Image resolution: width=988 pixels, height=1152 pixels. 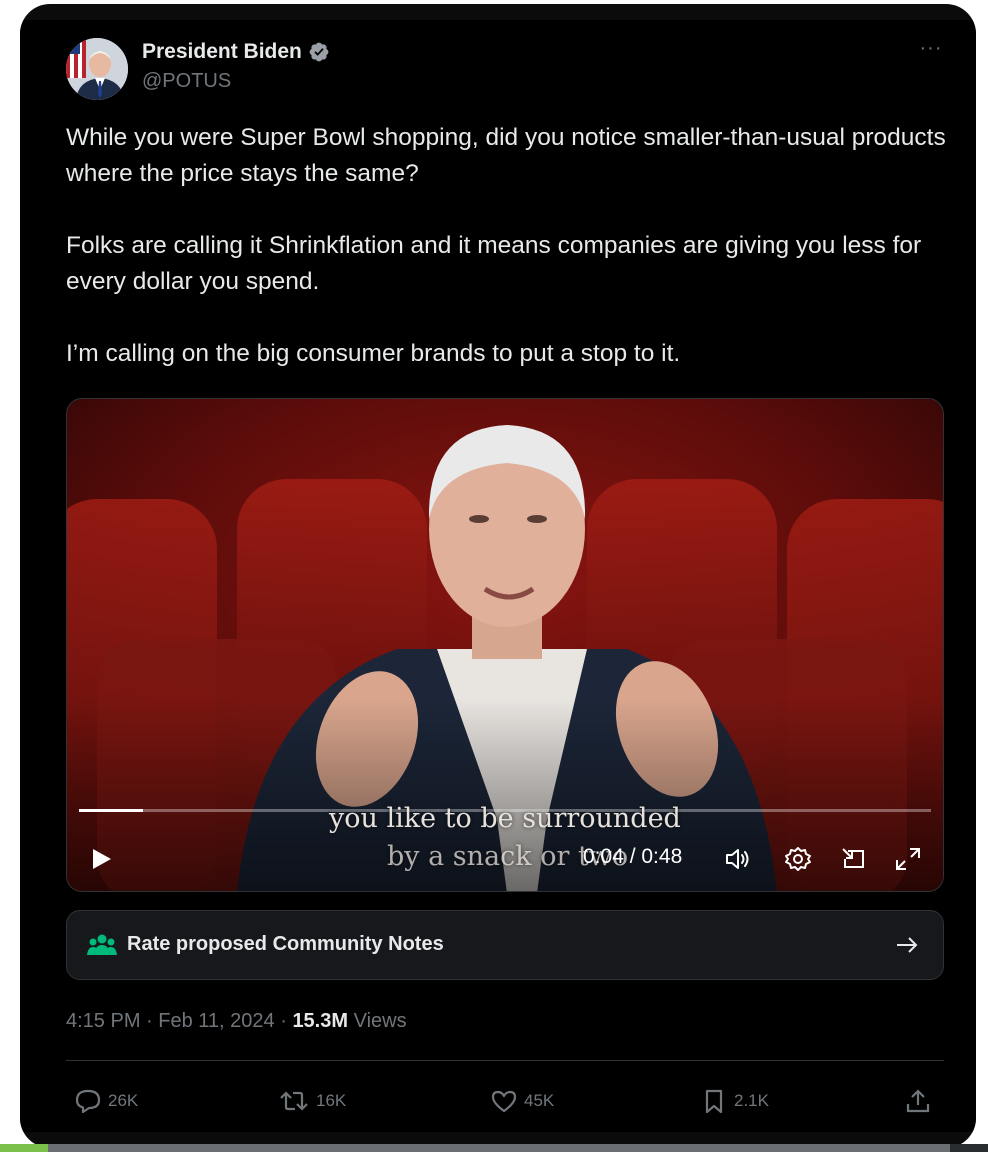 What do you see at coordinates (319, 52) in the screenshot?
I see `verified-badge-icon` at bounding box center [319, 52].